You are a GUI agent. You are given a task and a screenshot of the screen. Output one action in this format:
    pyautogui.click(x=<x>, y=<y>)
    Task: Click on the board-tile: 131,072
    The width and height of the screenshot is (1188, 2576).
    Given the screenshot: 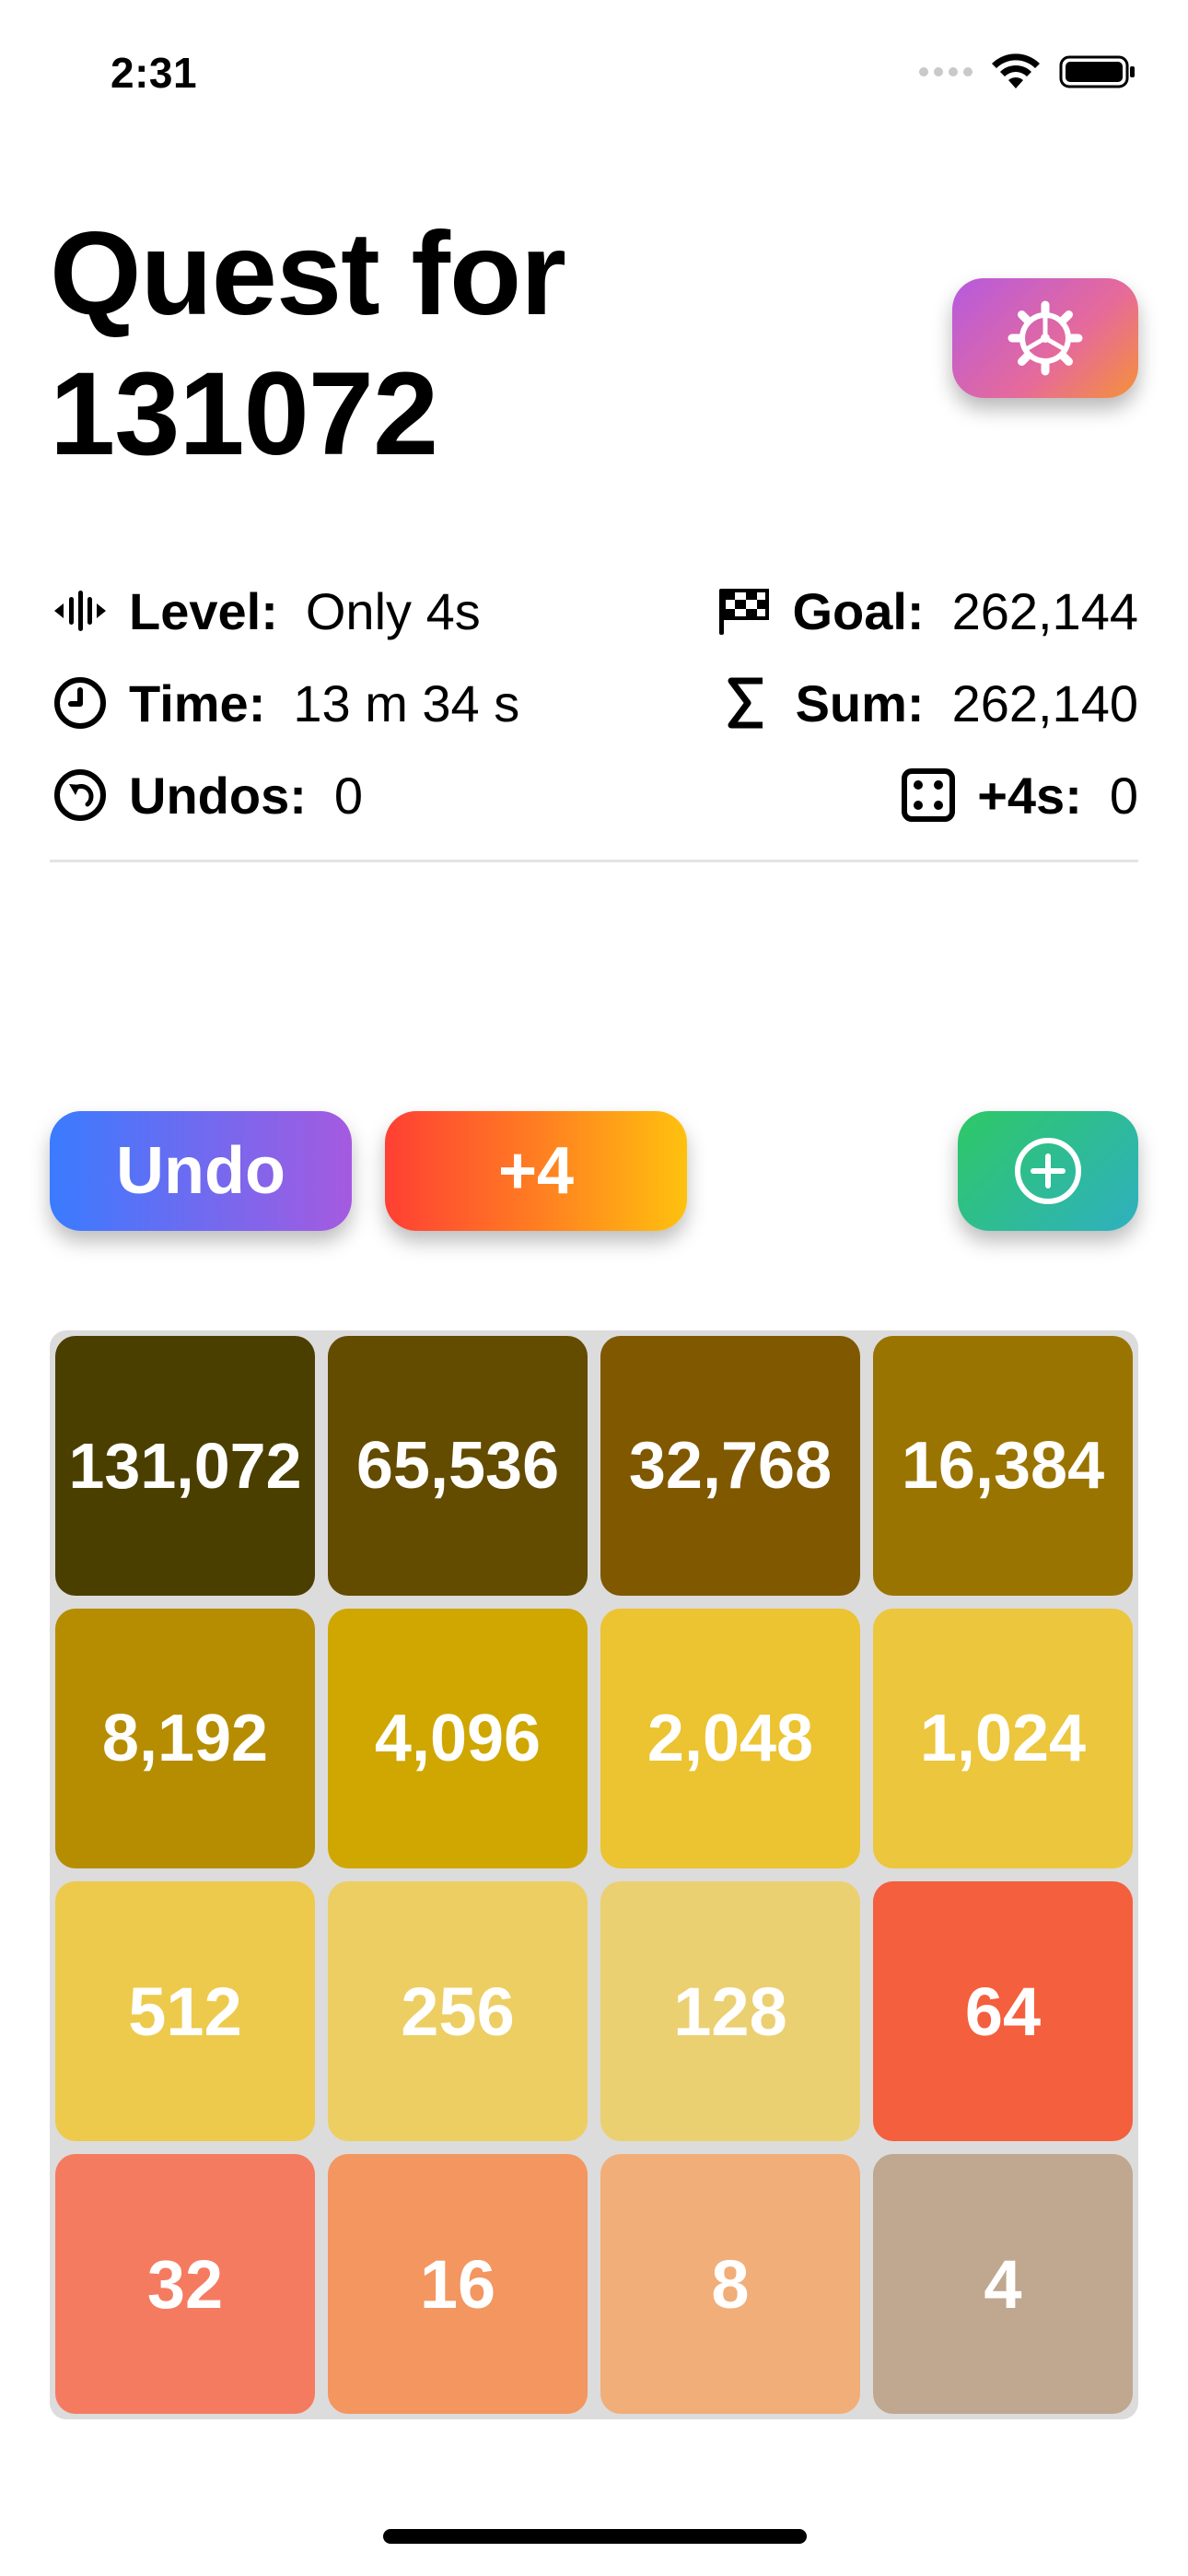 What is the action you would take?
    pyautogui.click(x=185, y=1466)
    